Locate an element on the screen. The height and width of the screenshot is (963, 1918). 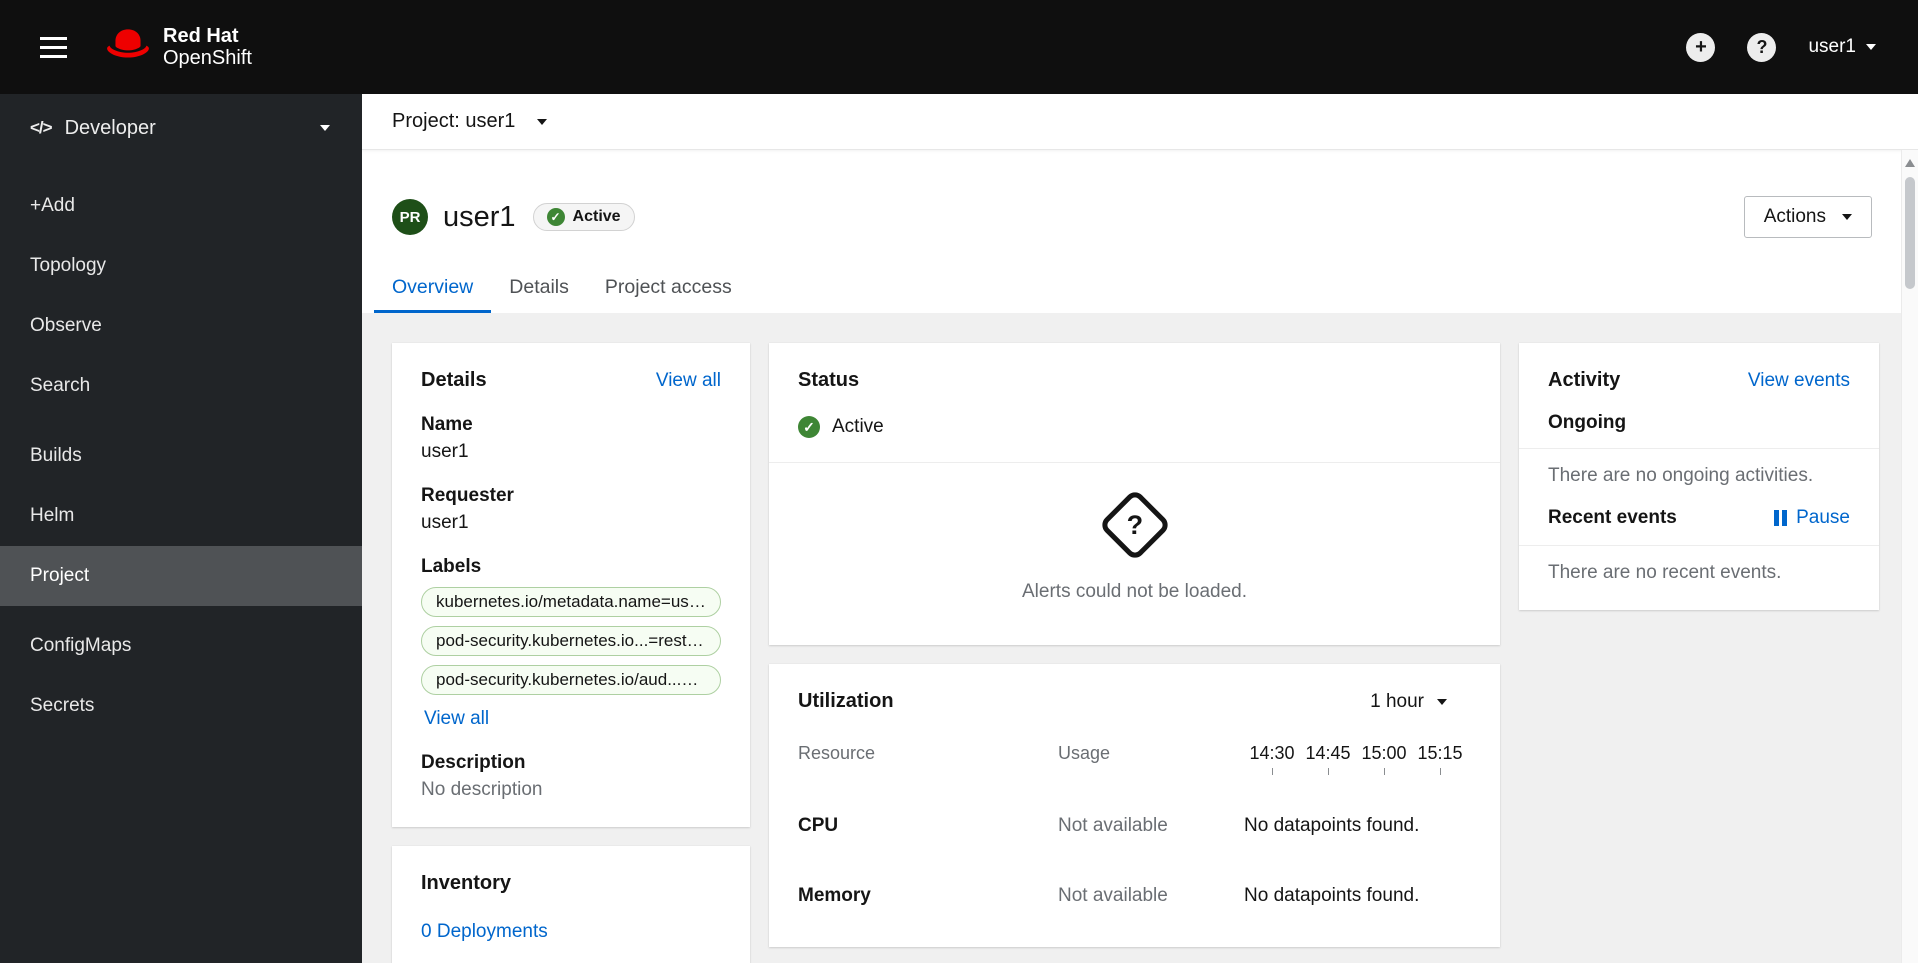
requester-value: user1 is located at coordinates (445, 522).